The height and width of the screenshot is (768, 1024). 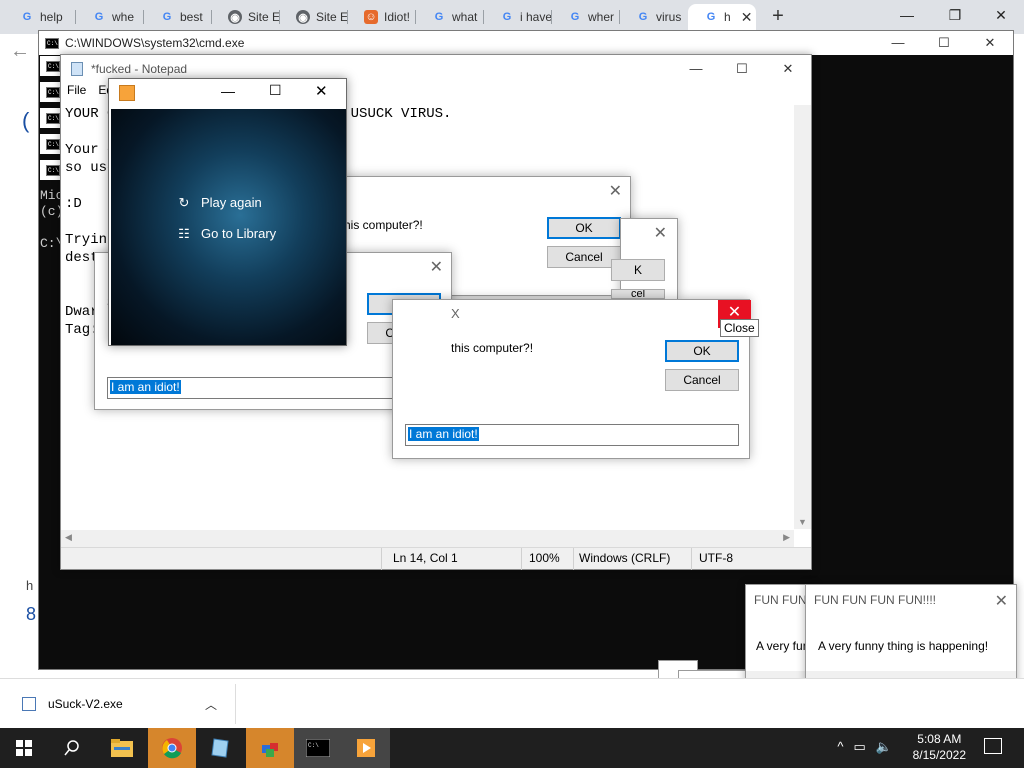 I want to click on restore-button: ❐, so click(x=955, y=15).